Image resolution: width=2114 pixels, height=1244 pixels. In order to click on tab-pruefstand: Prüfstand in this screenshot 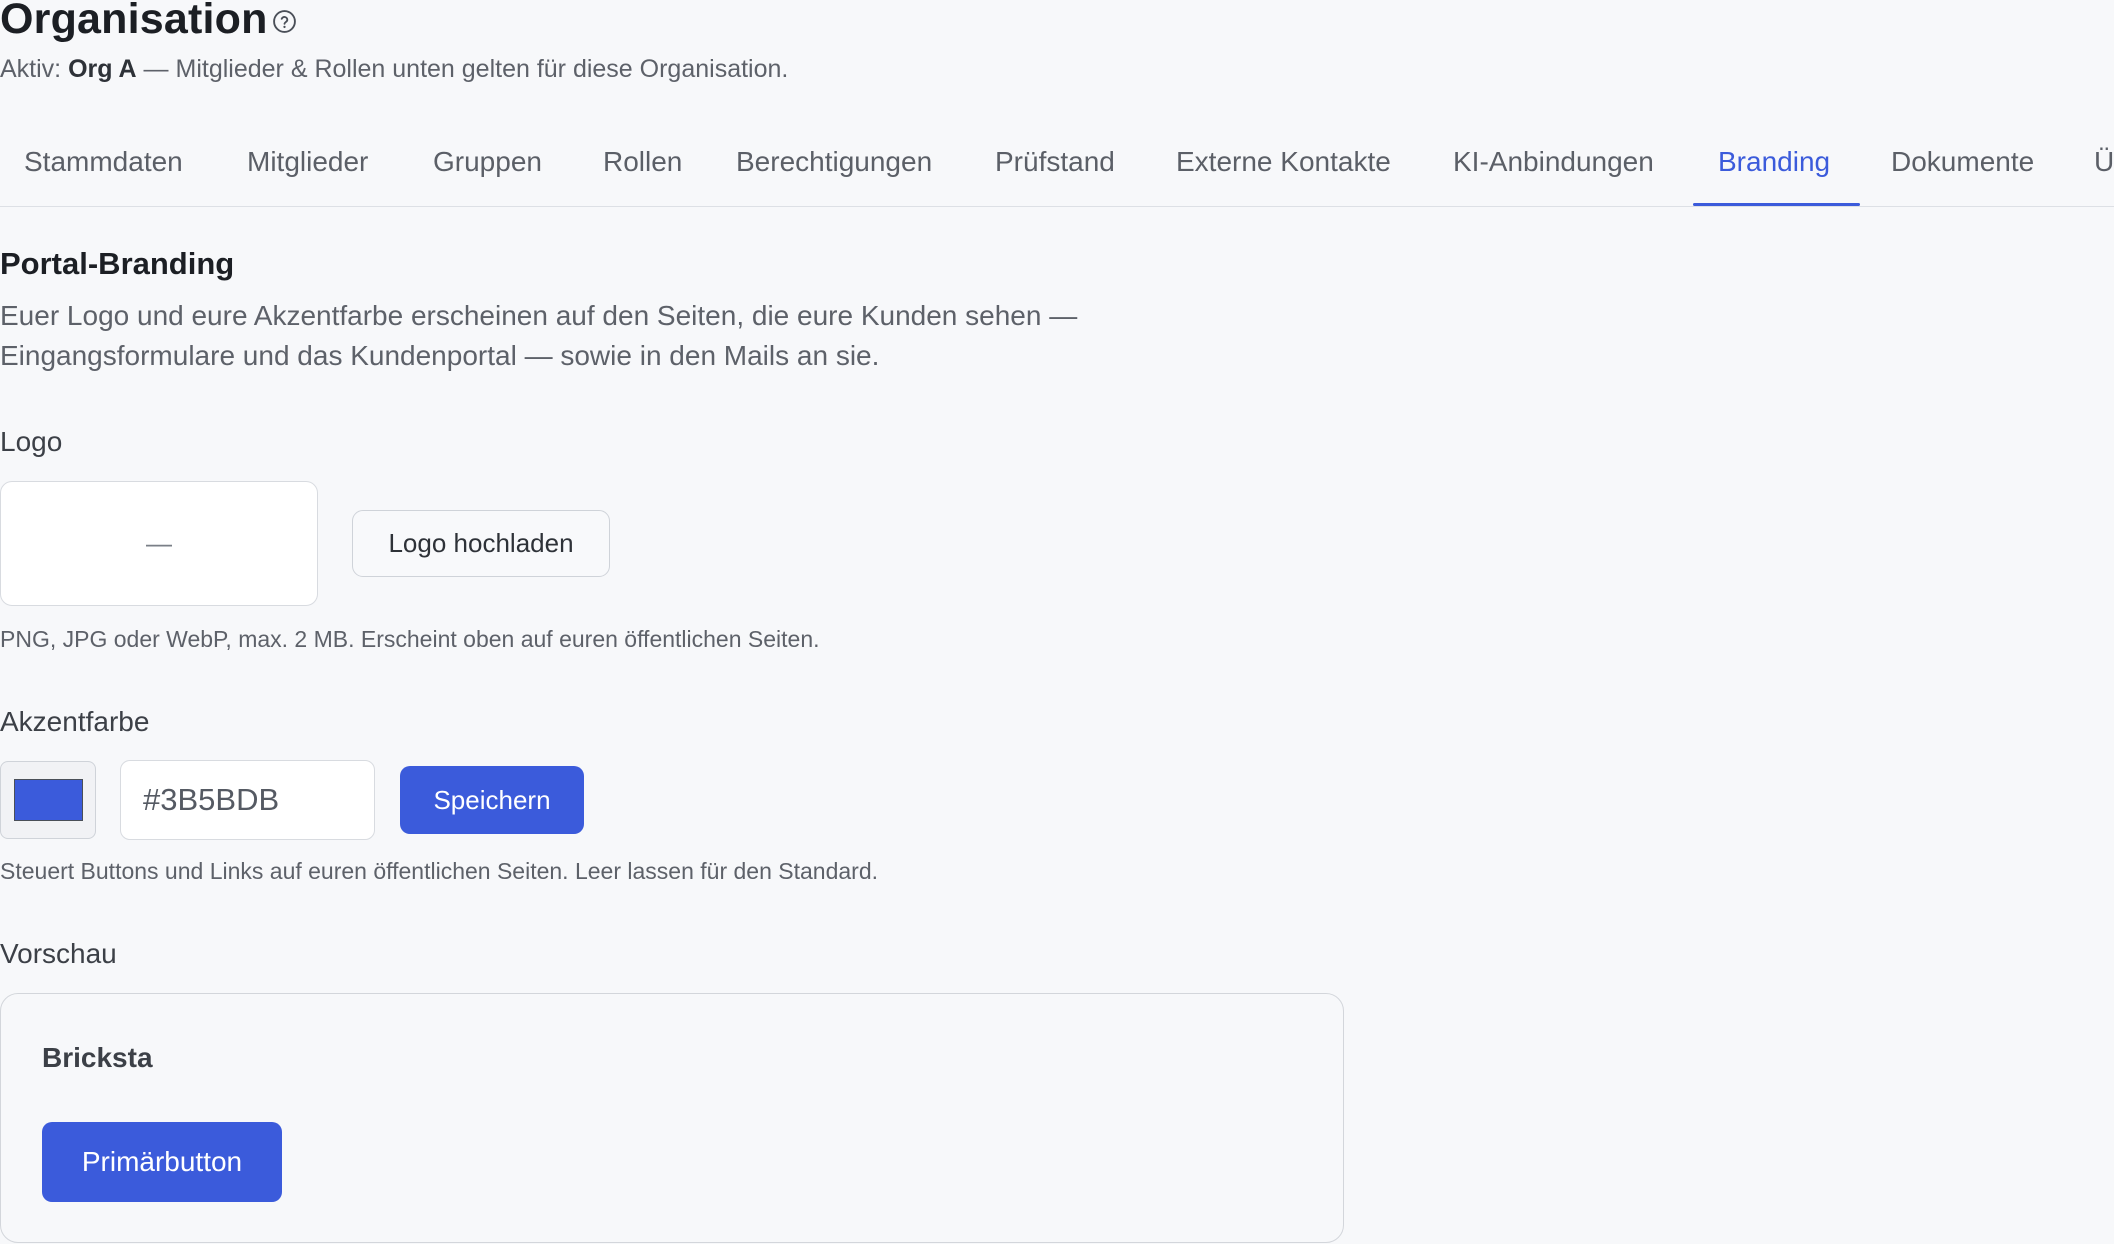, I will do `click(1055, 162)`.